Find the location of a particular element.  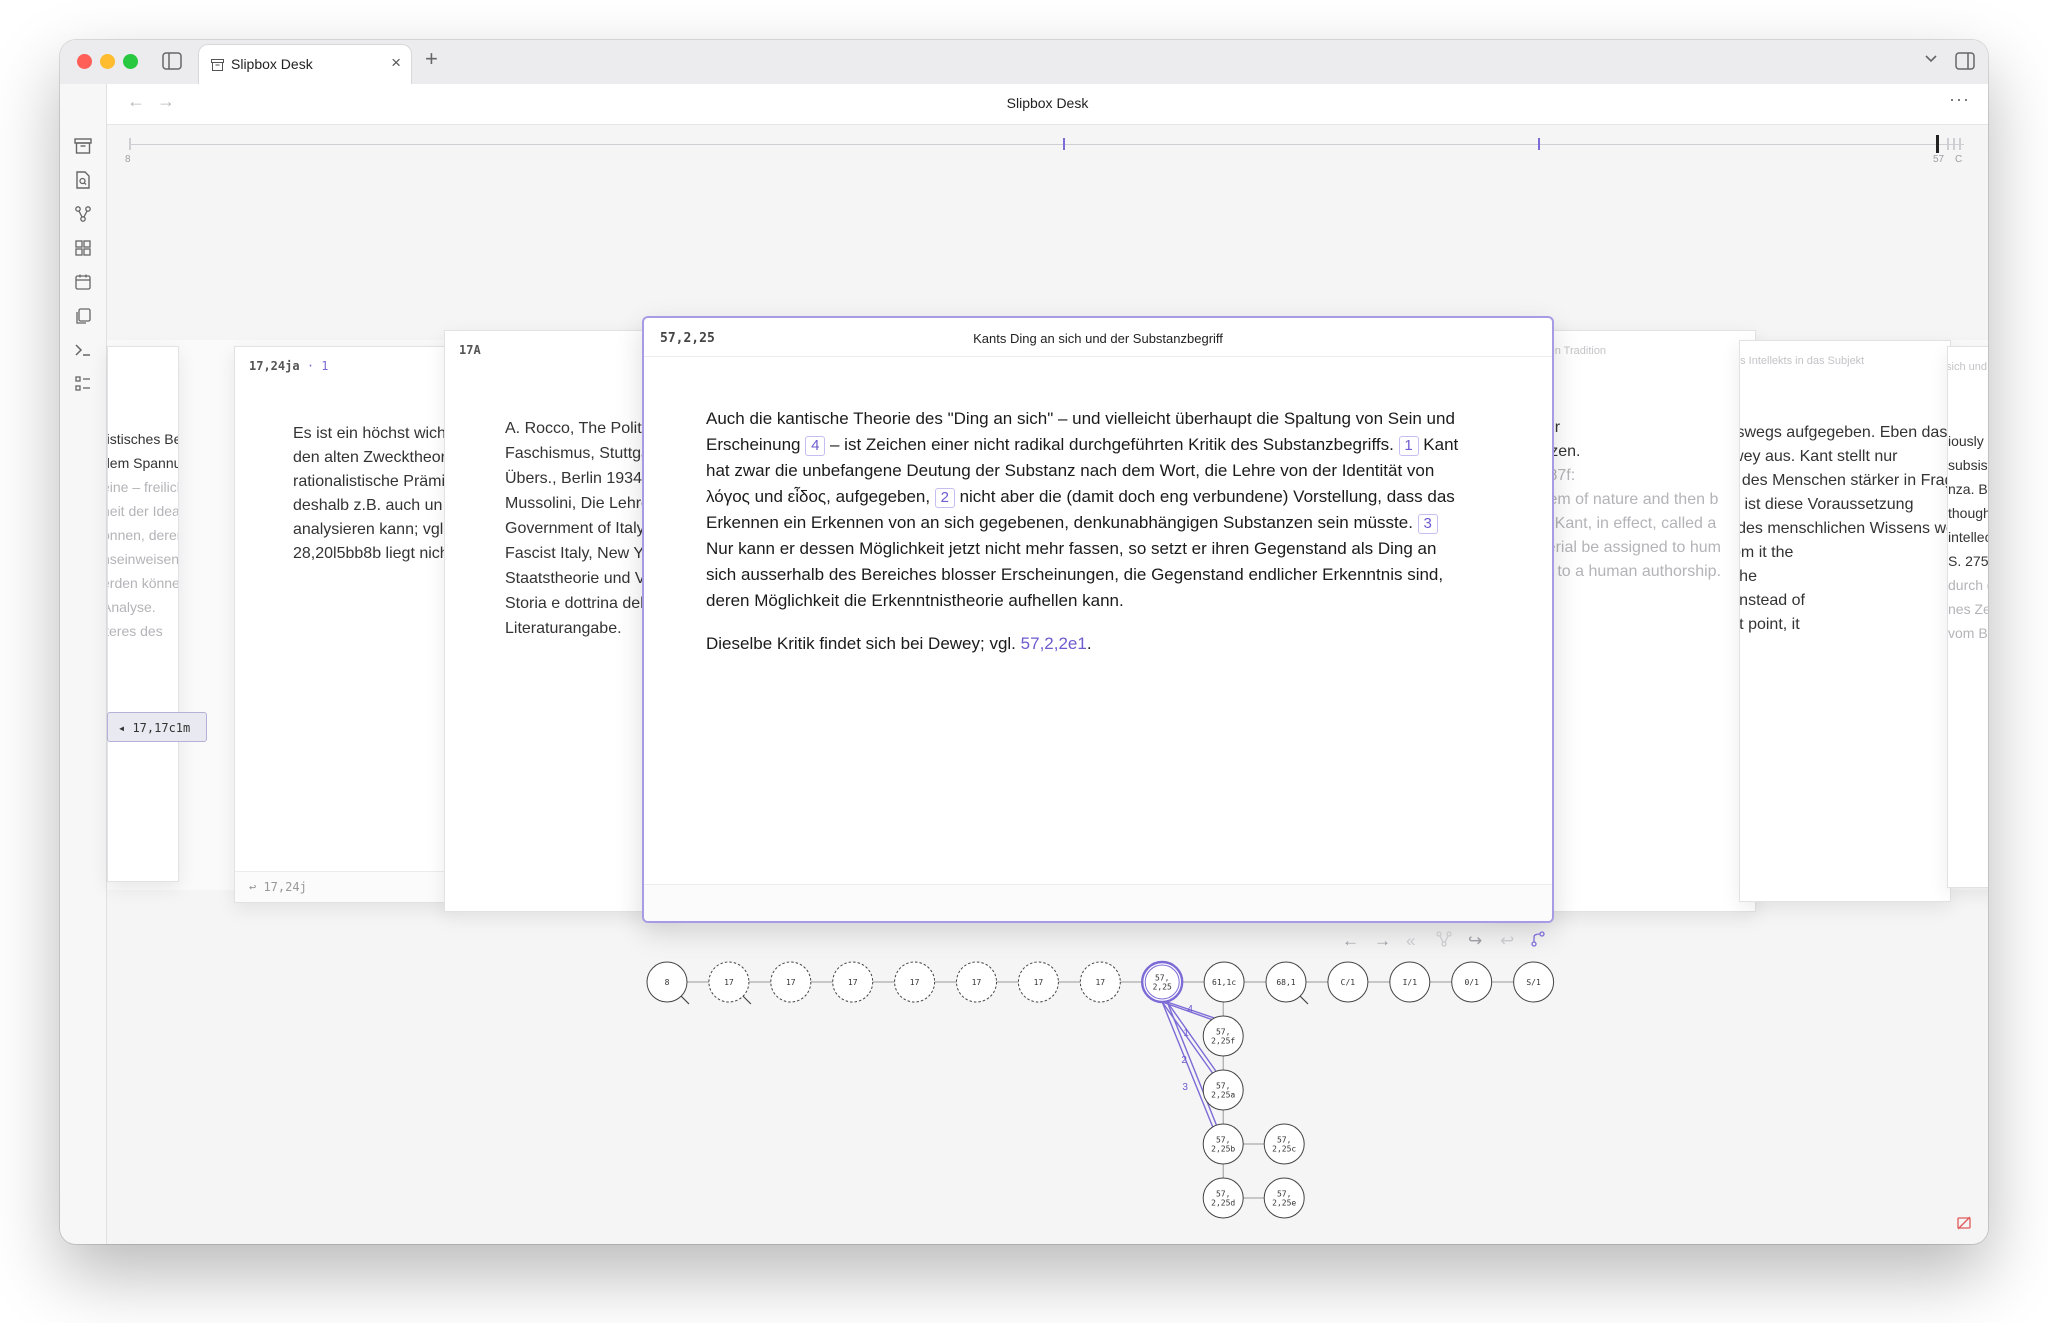

minimize-window-button is located at coordinates (107, 61).